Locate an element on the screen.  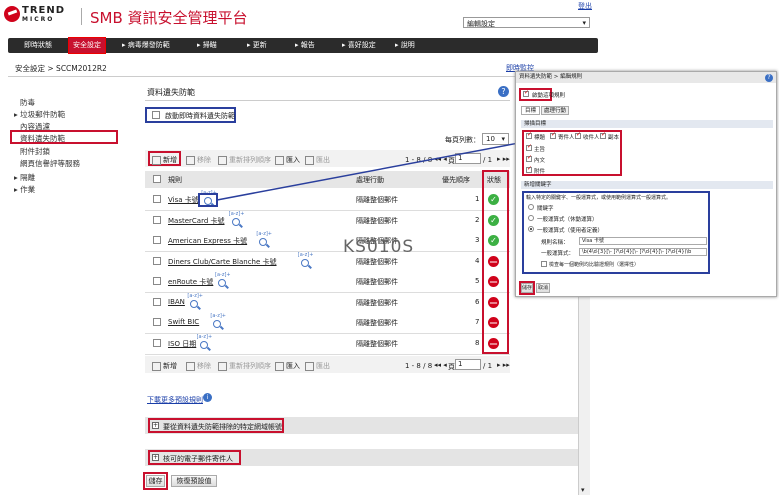
enable-rule-label: 啟動這項規則 is located at coordinates (549, 96).